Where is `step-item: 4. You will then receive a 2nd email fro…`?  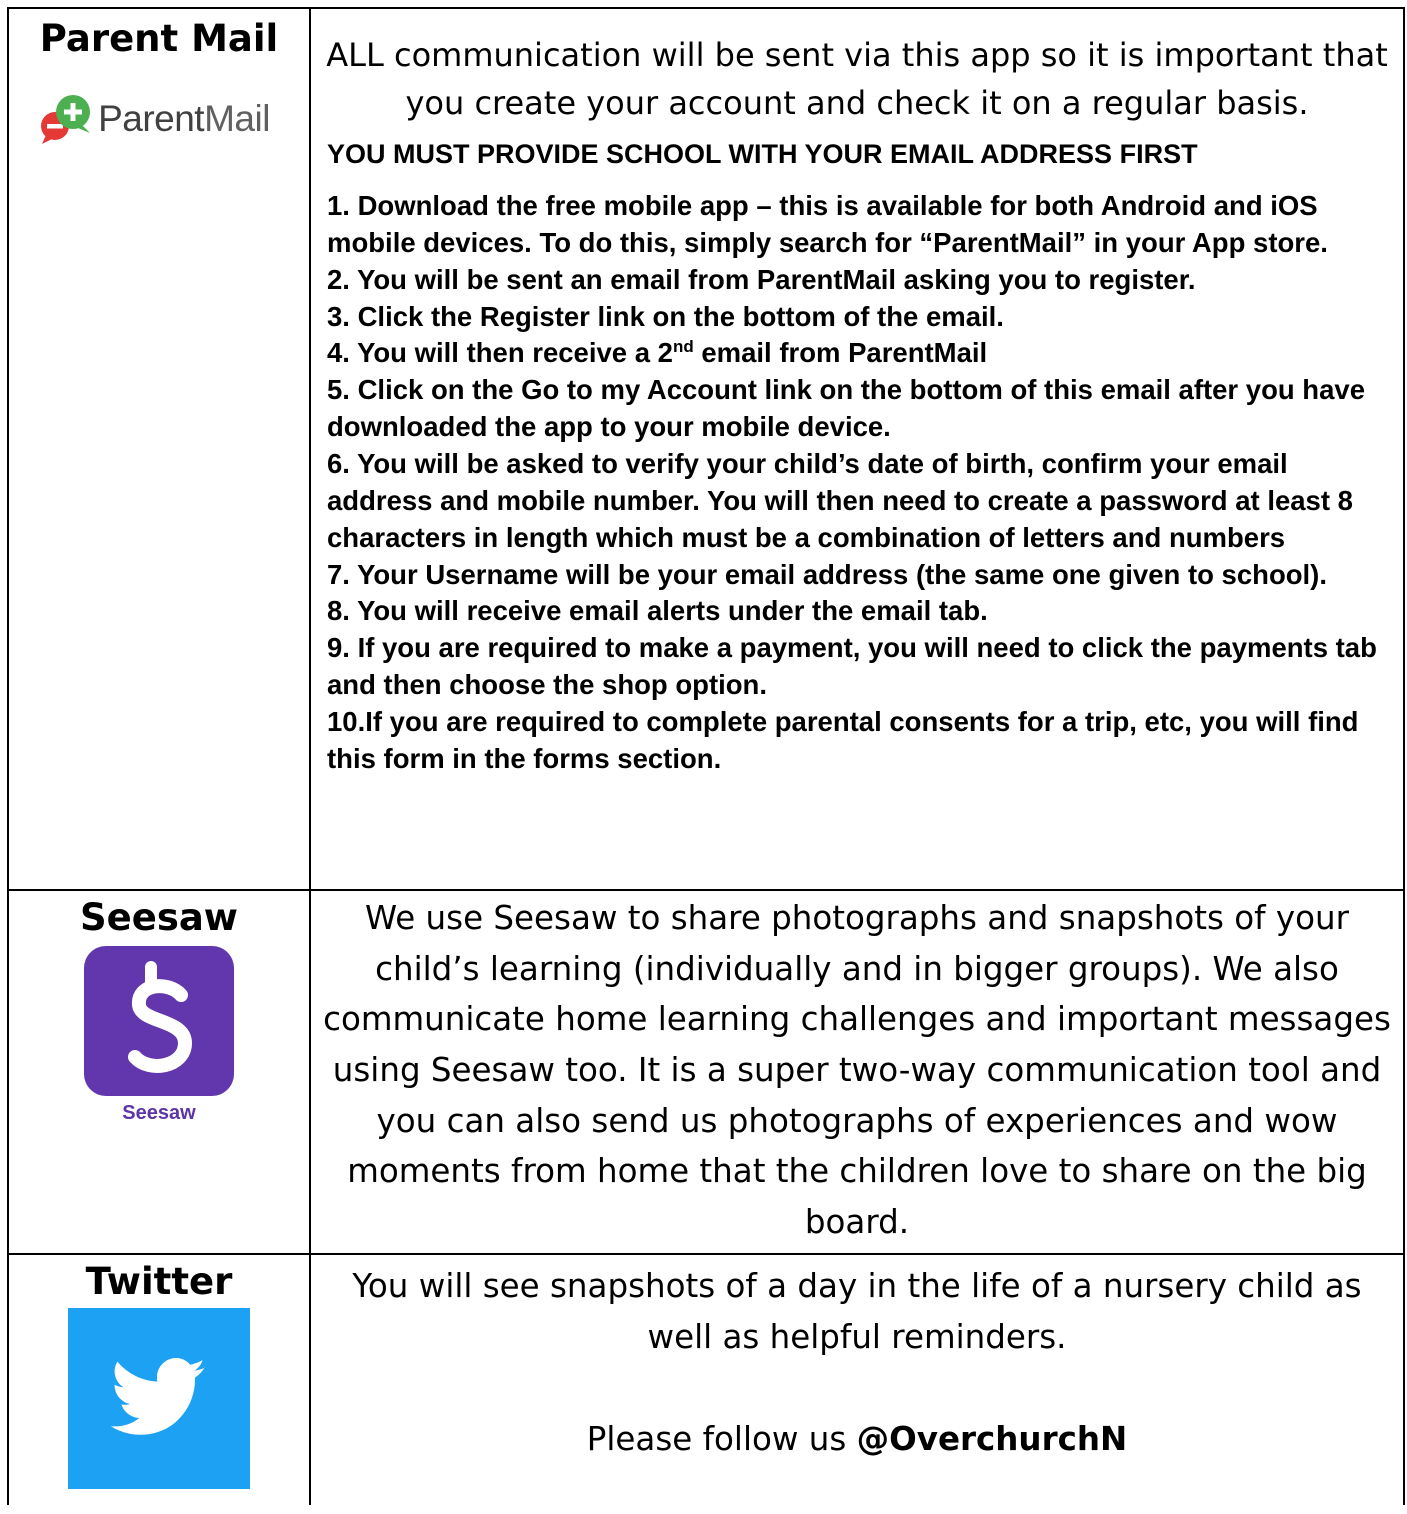
step-item: 4. You will then receive a 2nd email fro… is located at coordinates (657, 353).